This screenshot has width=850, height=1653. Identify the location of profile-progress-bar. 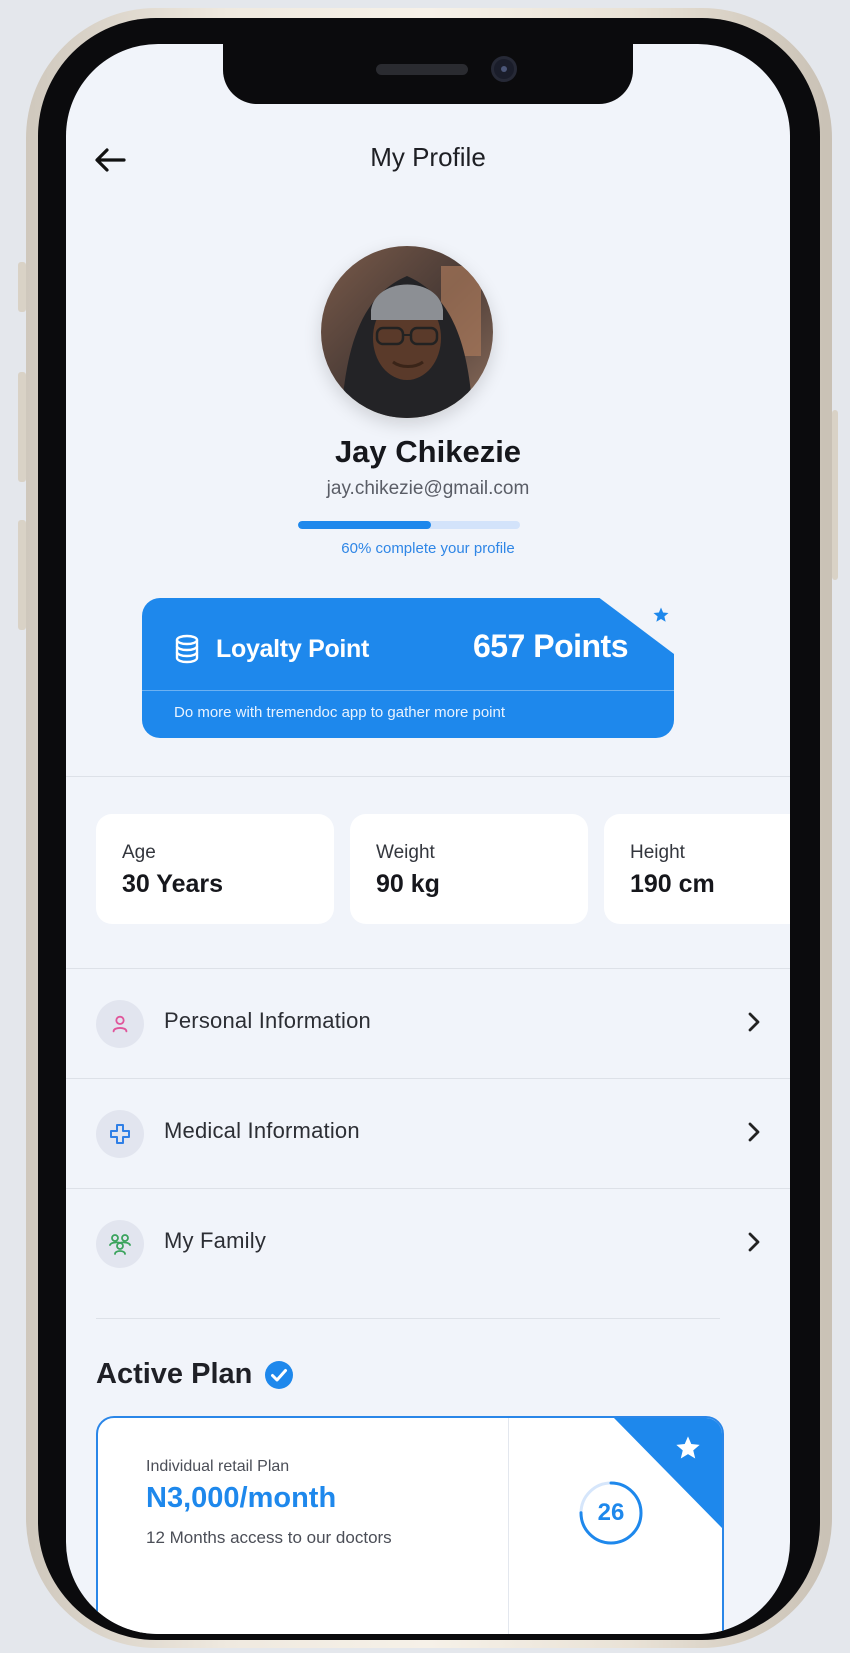
(409, 525).